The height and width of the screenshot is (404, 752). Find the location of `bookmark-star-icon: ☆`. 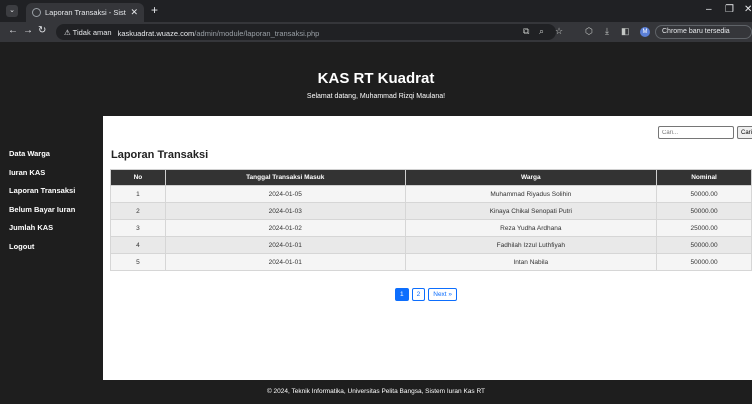

bookmark-star-icon: ☆ is located at coordinates (559, 31).